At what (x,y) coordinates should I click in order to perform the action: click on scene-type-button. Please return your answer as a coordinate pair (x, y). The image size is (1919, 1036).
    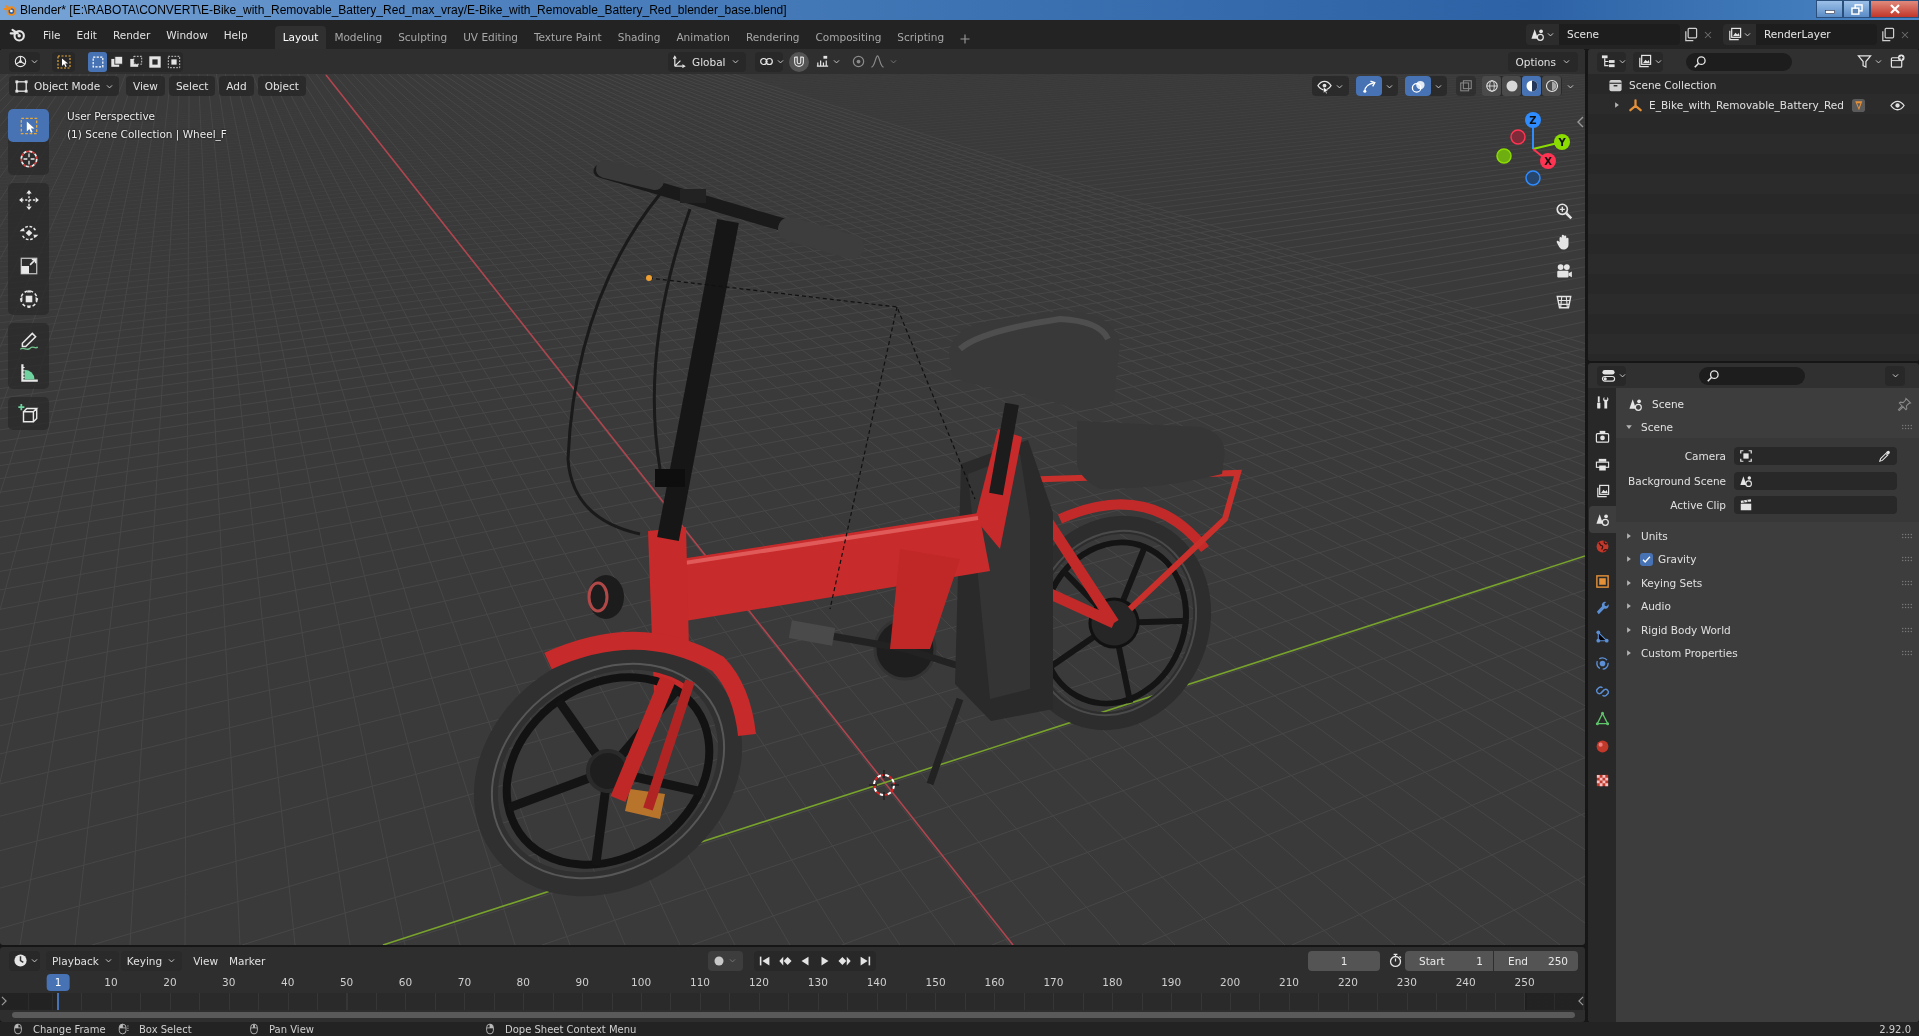
    Looking at the image, I should click on (1542, 34).